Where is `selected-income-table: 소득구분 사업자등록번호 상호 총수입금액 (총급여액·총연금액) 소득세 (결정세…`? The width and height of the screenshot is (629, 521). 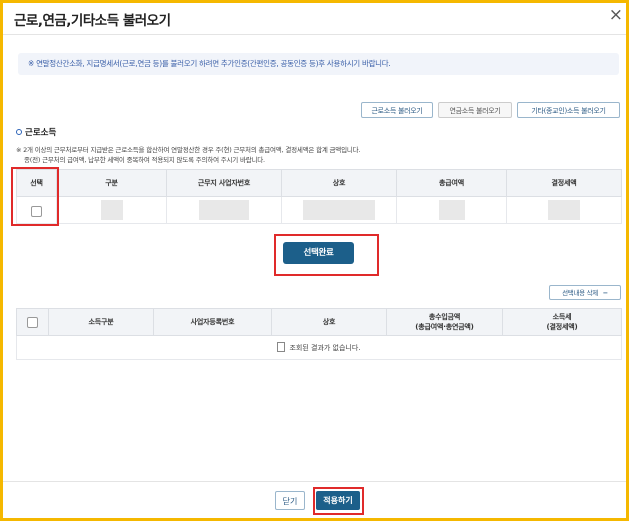 selected-income-table: 소득구분 사업자등록번호 상호 총수입금액 (총급여액·총연금액) 소득세 (결정세… is located at coordinates (319, 334).